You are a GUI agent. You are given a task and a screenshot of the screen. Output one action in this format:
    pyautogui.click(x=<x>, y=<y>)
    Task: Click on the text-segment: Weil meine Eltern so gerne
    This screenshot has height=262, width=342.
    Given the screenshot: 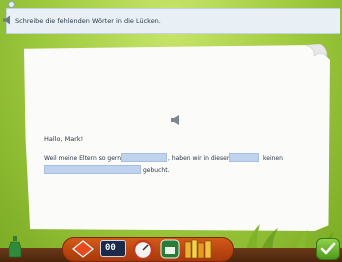 What is the action you would take?
    pyautogui.click(x=84, y=158)
    